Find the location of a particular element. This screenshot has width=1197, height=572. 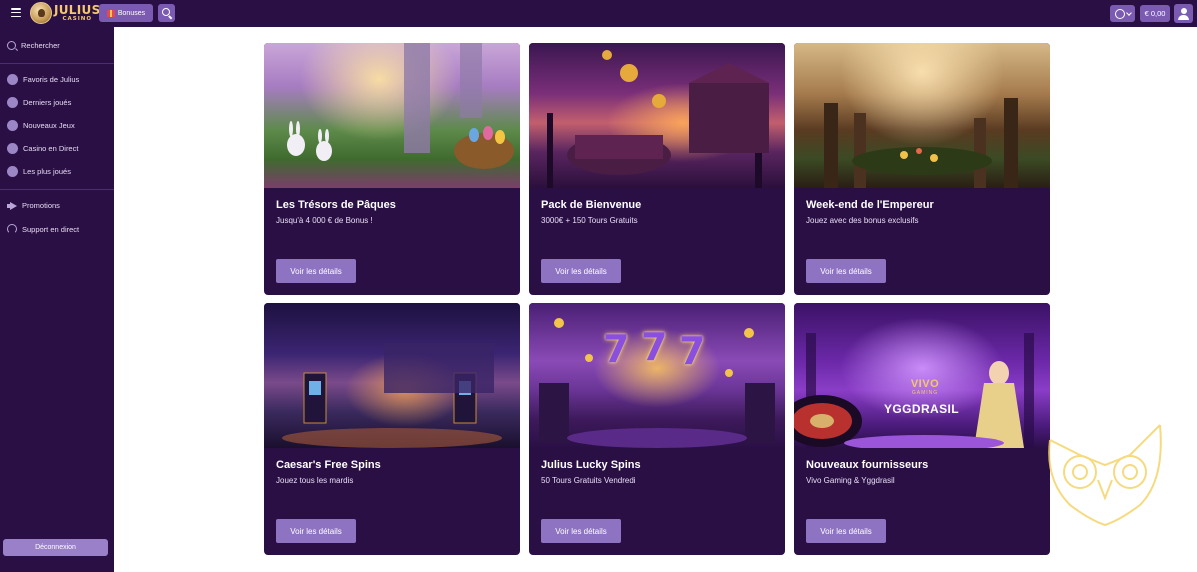

emperor-feast-art is located at coordinates (921, 143).